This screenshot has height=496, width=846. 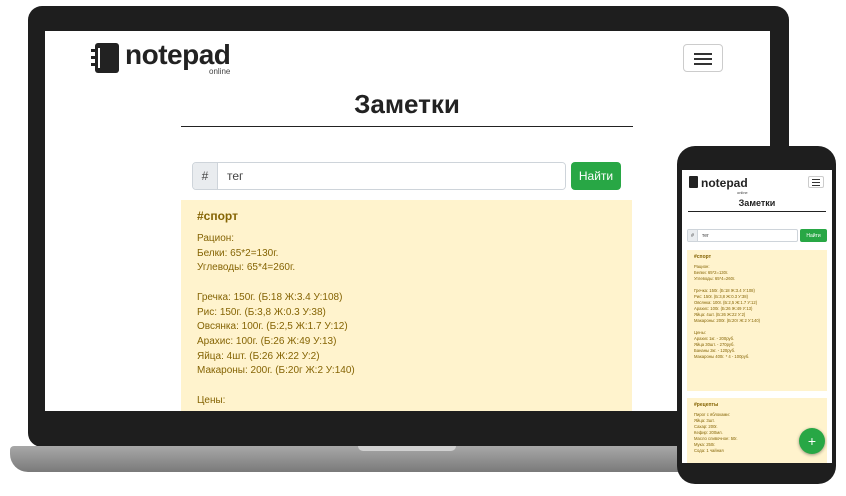 I want to click on find-button: Найти, so click(x=596, y=176).